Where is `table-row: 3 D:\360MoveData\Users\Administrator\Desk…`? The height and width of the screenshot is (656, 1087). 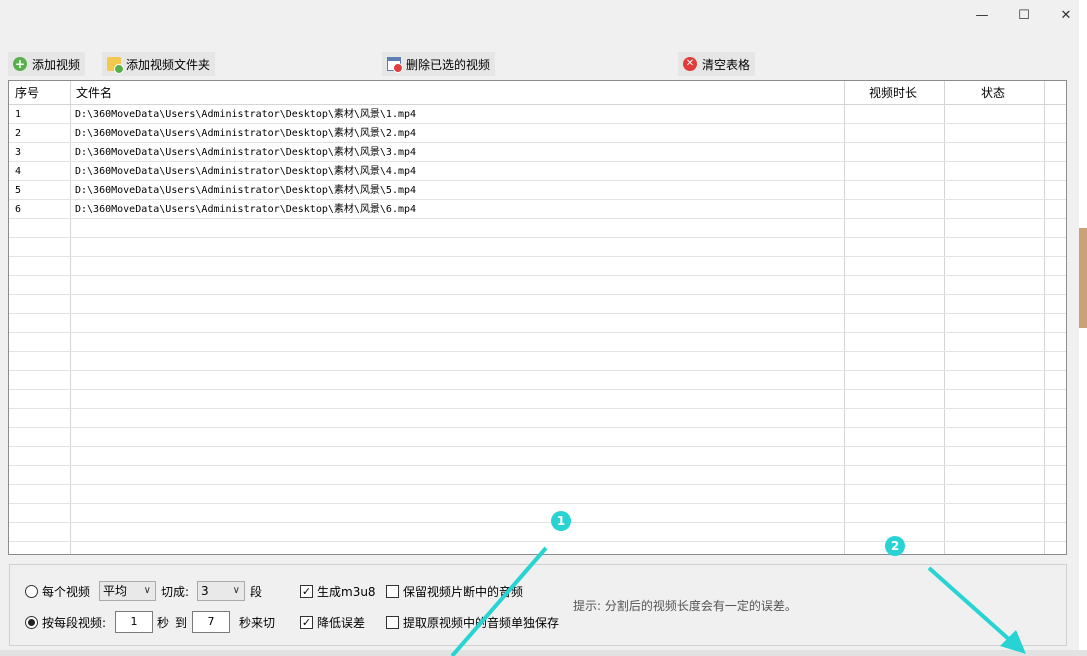
table-row: 3 D:\360MoveData\Users\Administrator\Desk… is located at coordinates (537, 152).